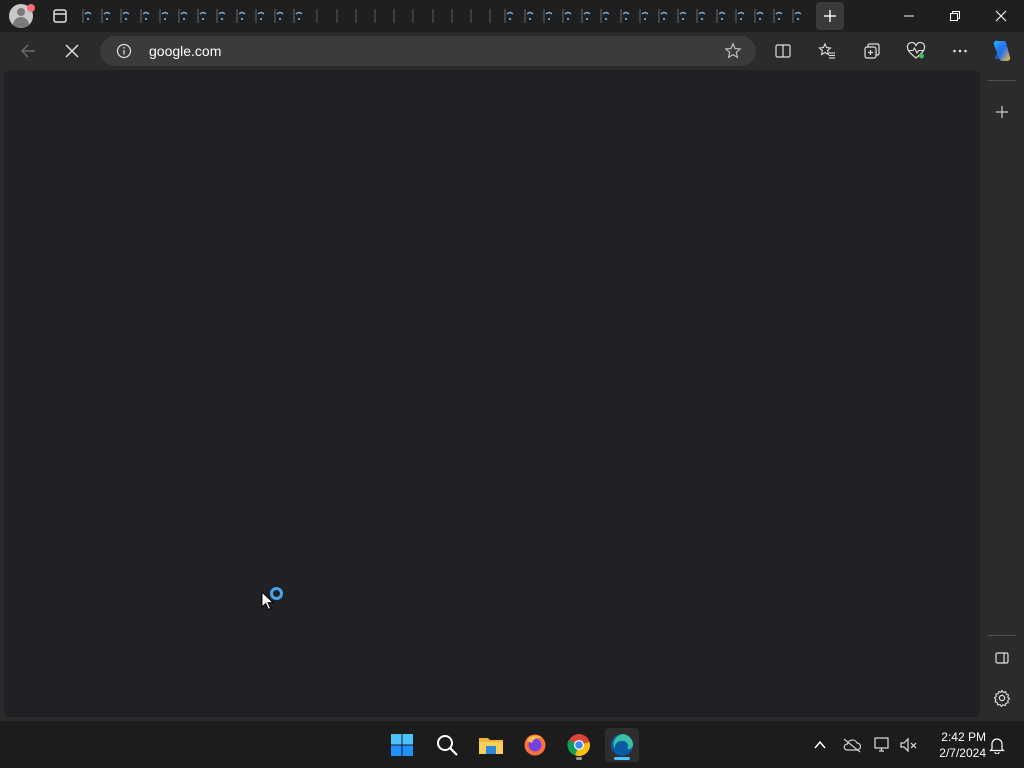 The image size is (1024, 768). I want to click on performance-button, so click(916, 51).